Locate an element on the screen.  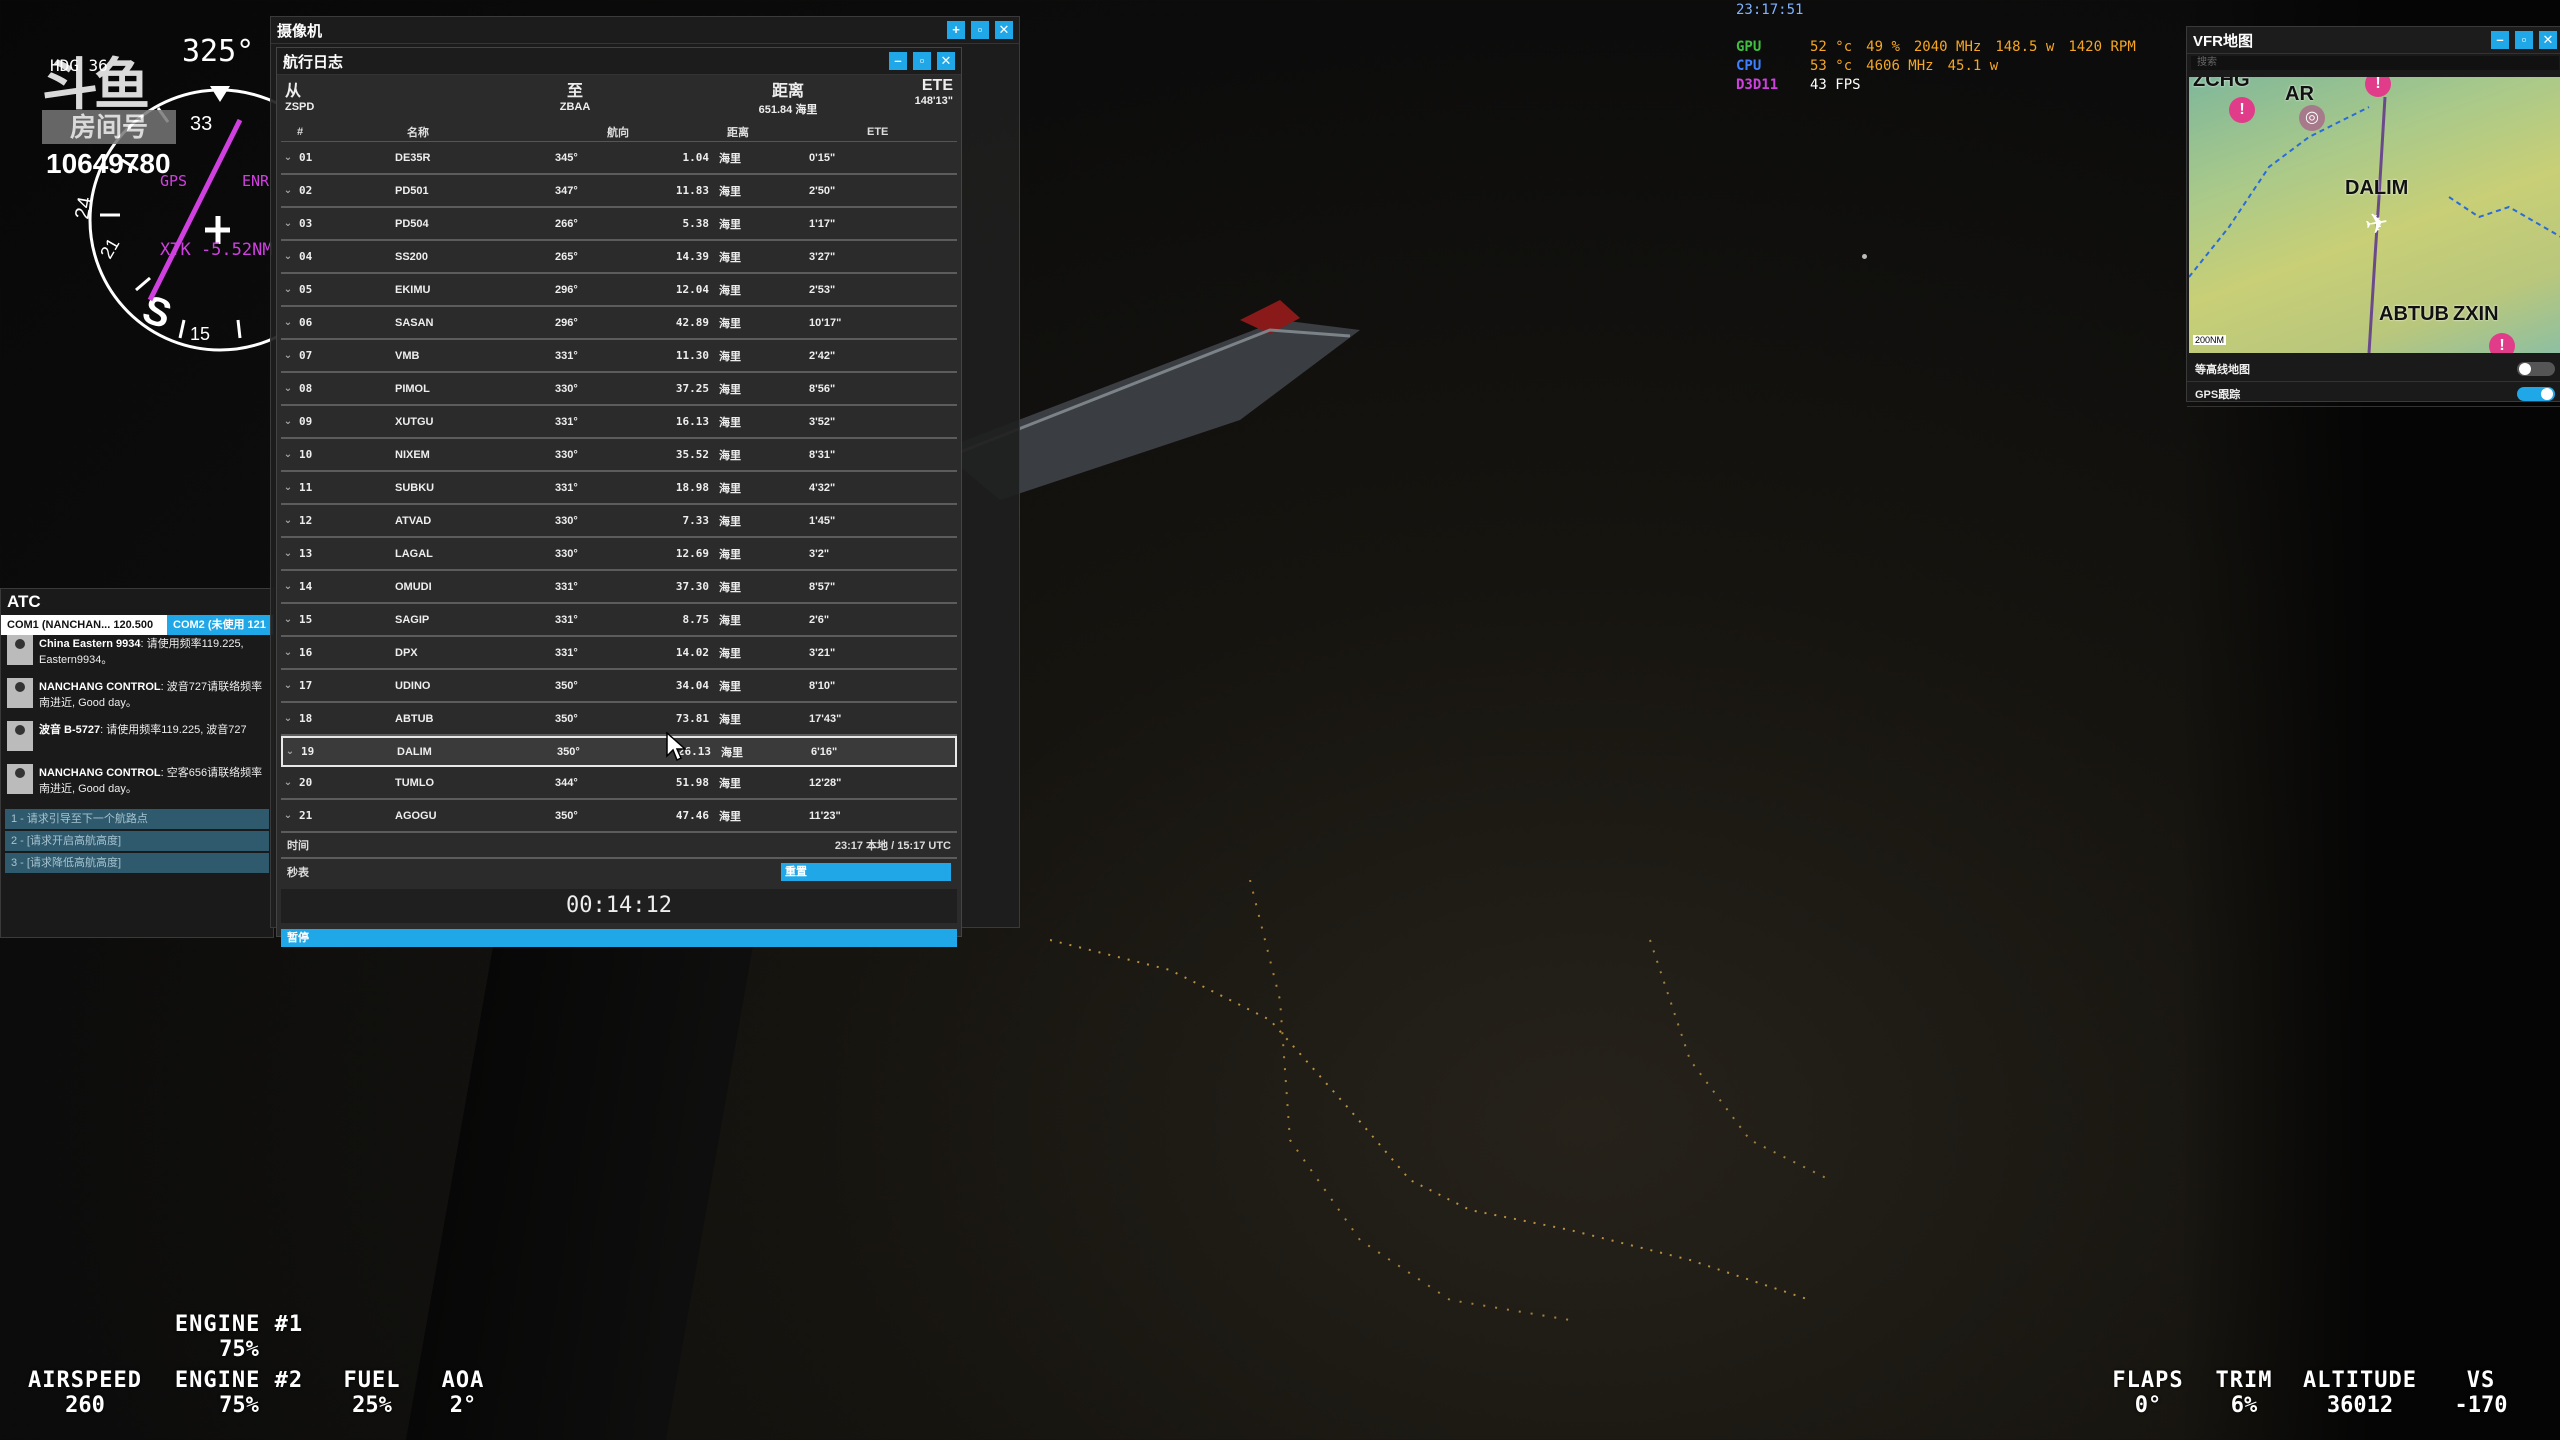
waypoint-heading: 331° is located at coordinates (566, 421).